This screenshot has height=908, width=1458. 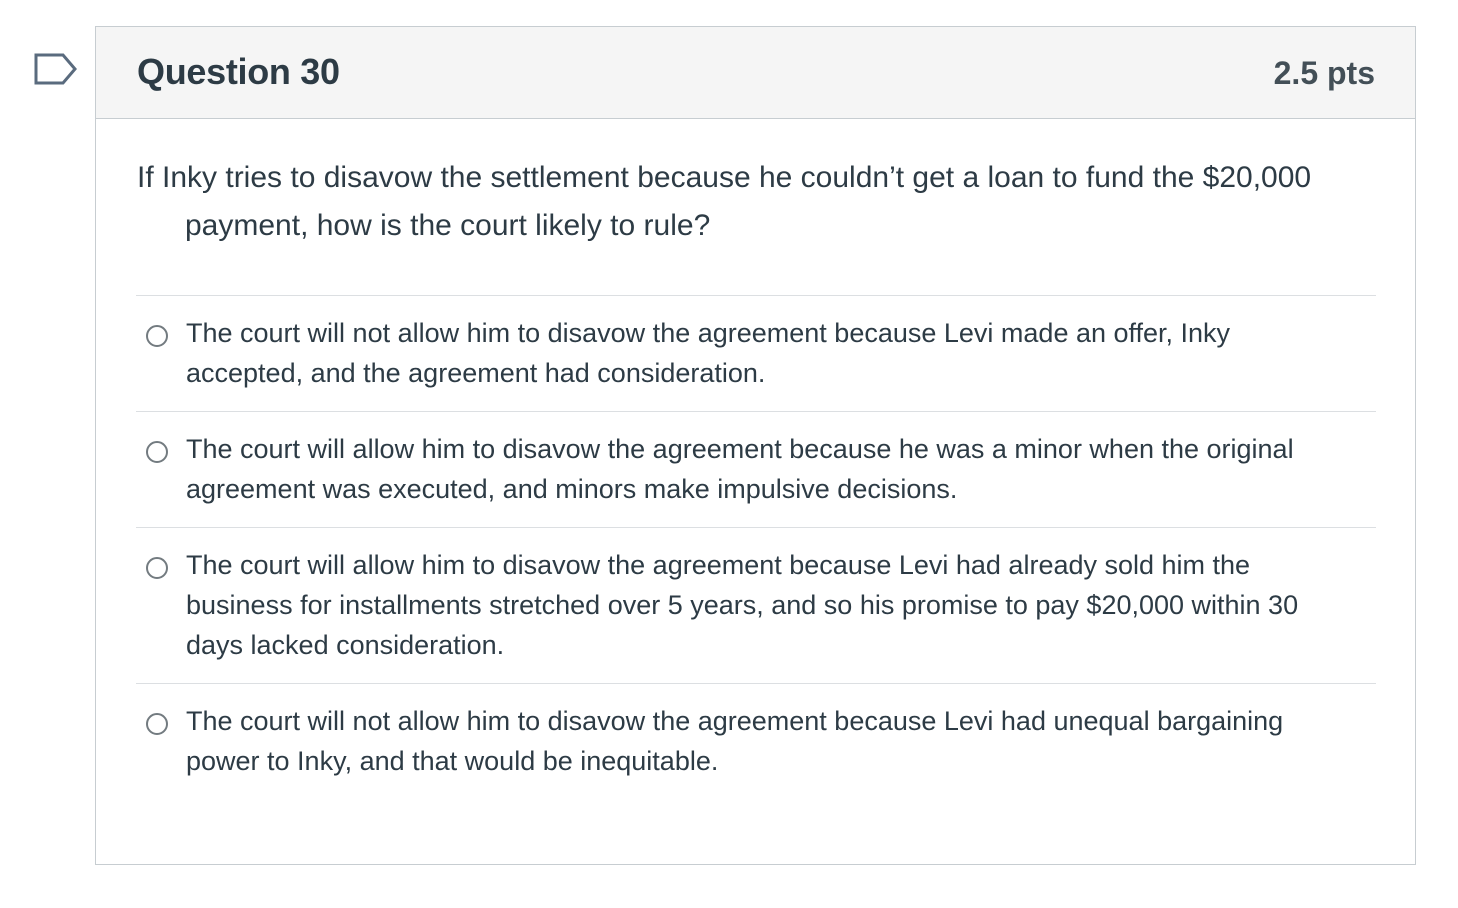 What do you see at coordinates (56, 70) in the screenshot?
I see `flag-question-icon` at bounding box center [56, 70].